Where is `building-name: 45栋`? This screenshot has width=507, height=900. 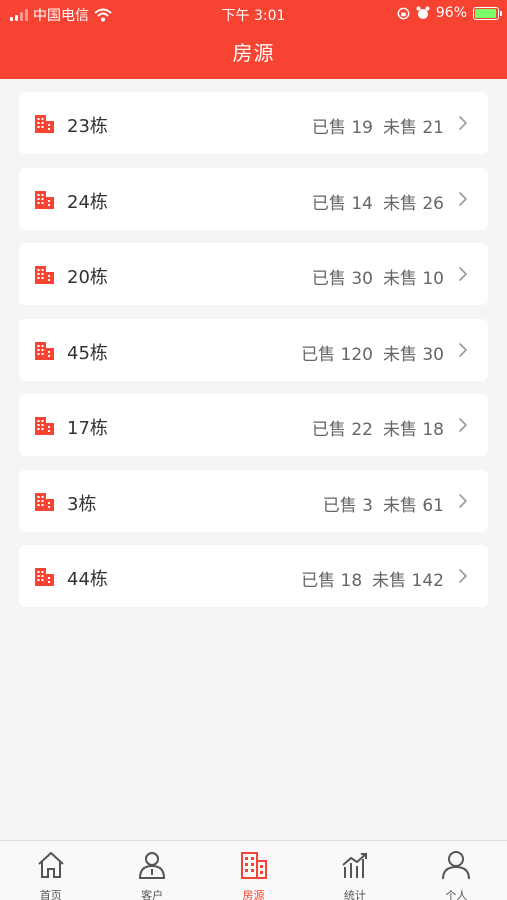
building-name: 45栋 is located at coordinates (87, 353).